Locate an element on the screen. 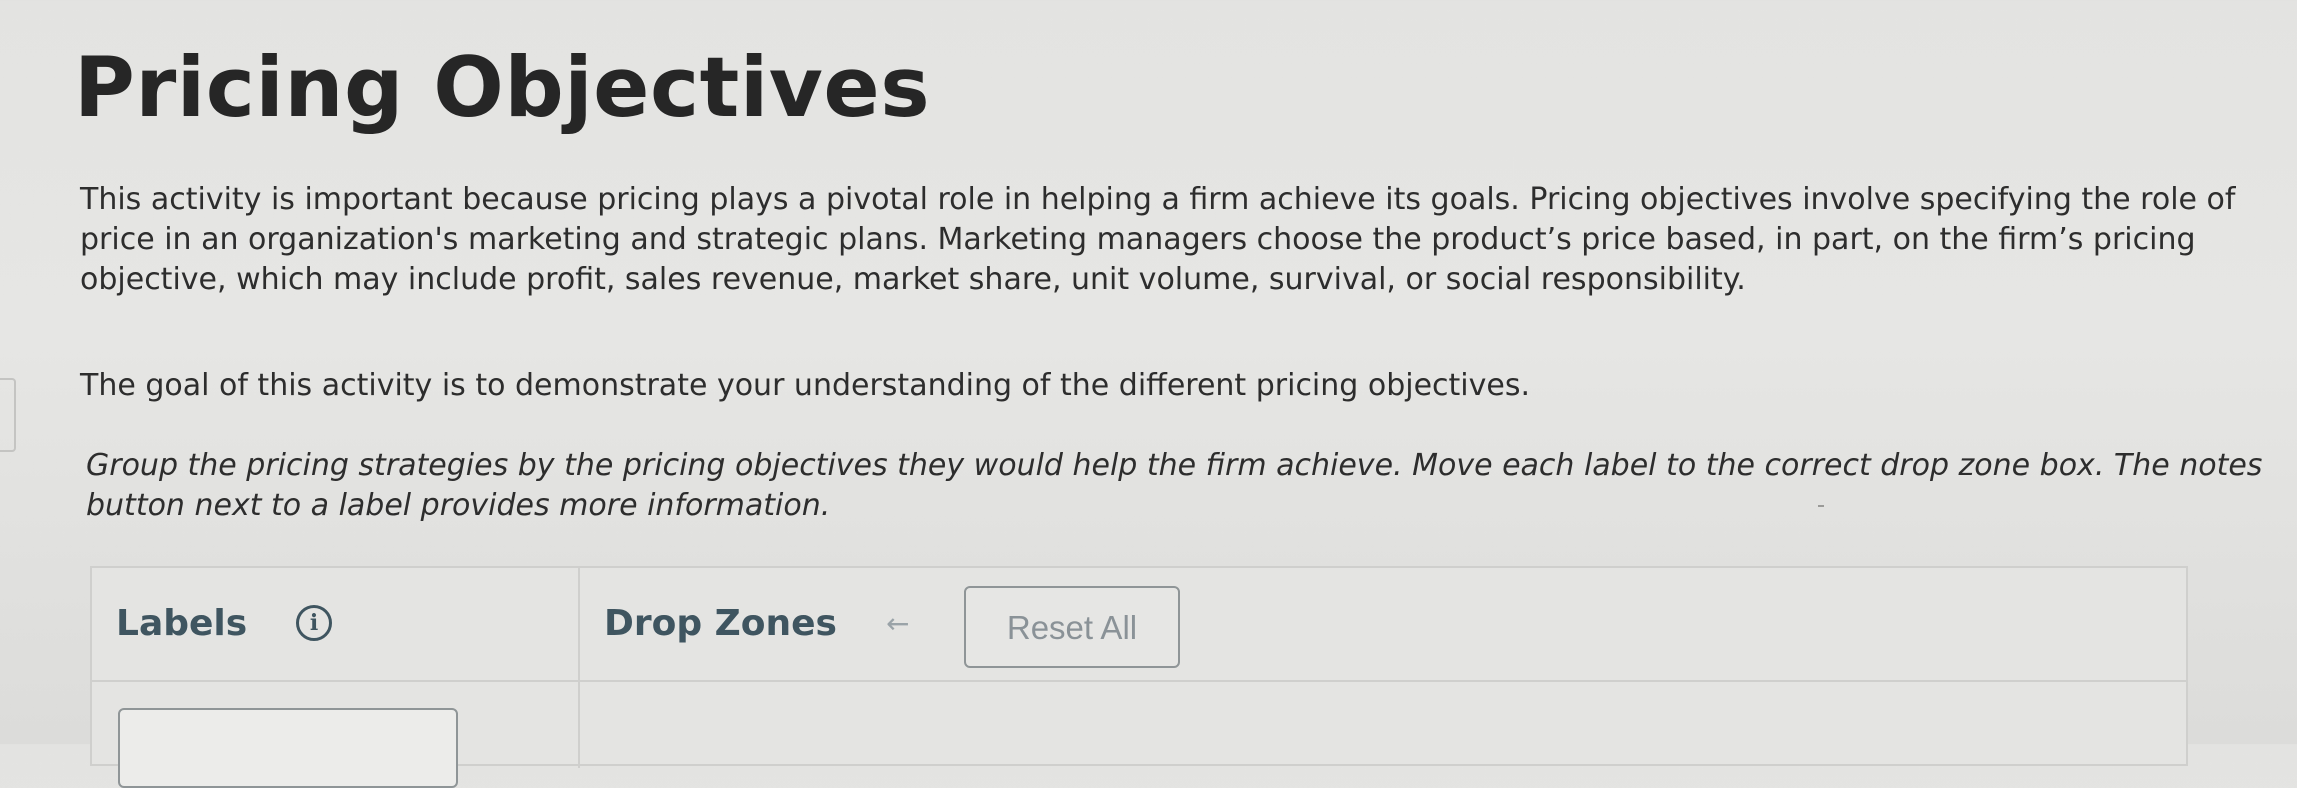 This screenshot has height=788, width=2297. drop-zones-heading: Drop Zones is located at coordinates (720, 623).